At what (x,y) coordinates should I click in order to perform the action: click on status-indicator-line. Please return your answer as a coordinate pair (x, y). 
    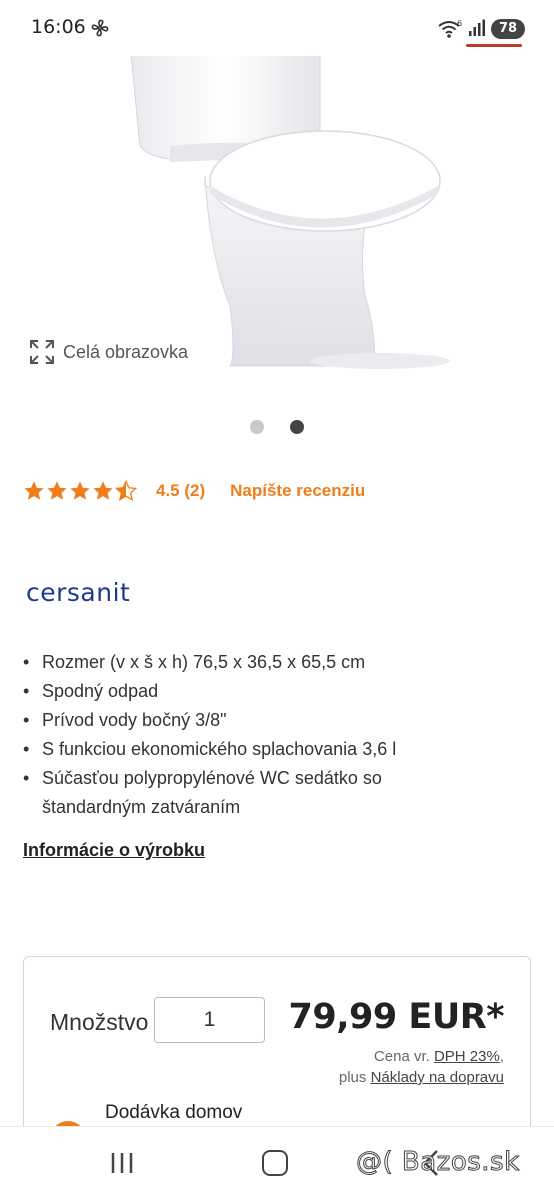
    Looking at the image, I should click on (494, 45).